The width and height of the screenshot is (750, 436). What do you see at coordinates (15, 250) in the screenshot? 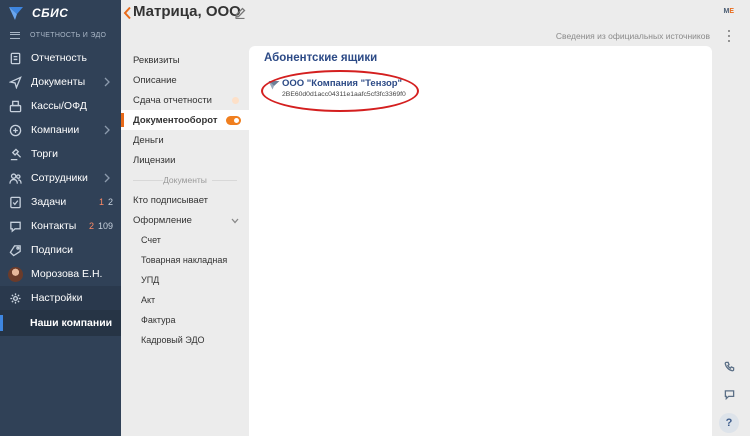
I see `signature-icon` at bounding box center [15, 250].